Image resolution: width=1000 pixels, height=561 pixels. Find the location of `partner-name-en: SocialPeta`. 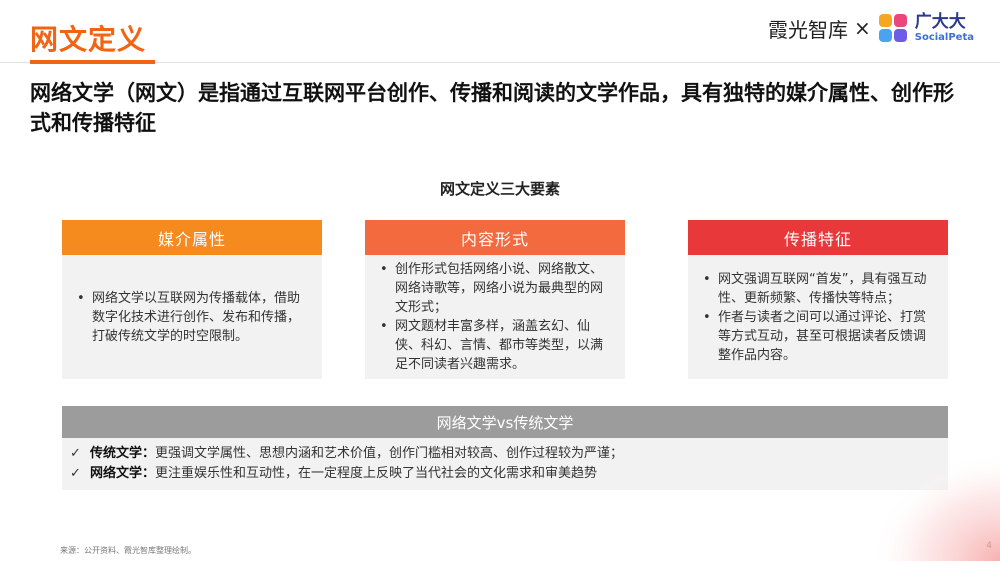

partner-name-en: SocialPeta is located at coordinates (944, 37).